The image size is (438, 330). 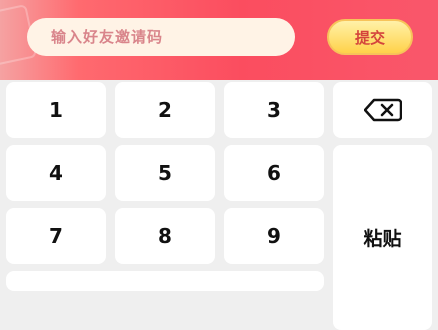 I want to click on backspace-icon, so click(x=382, y=110).